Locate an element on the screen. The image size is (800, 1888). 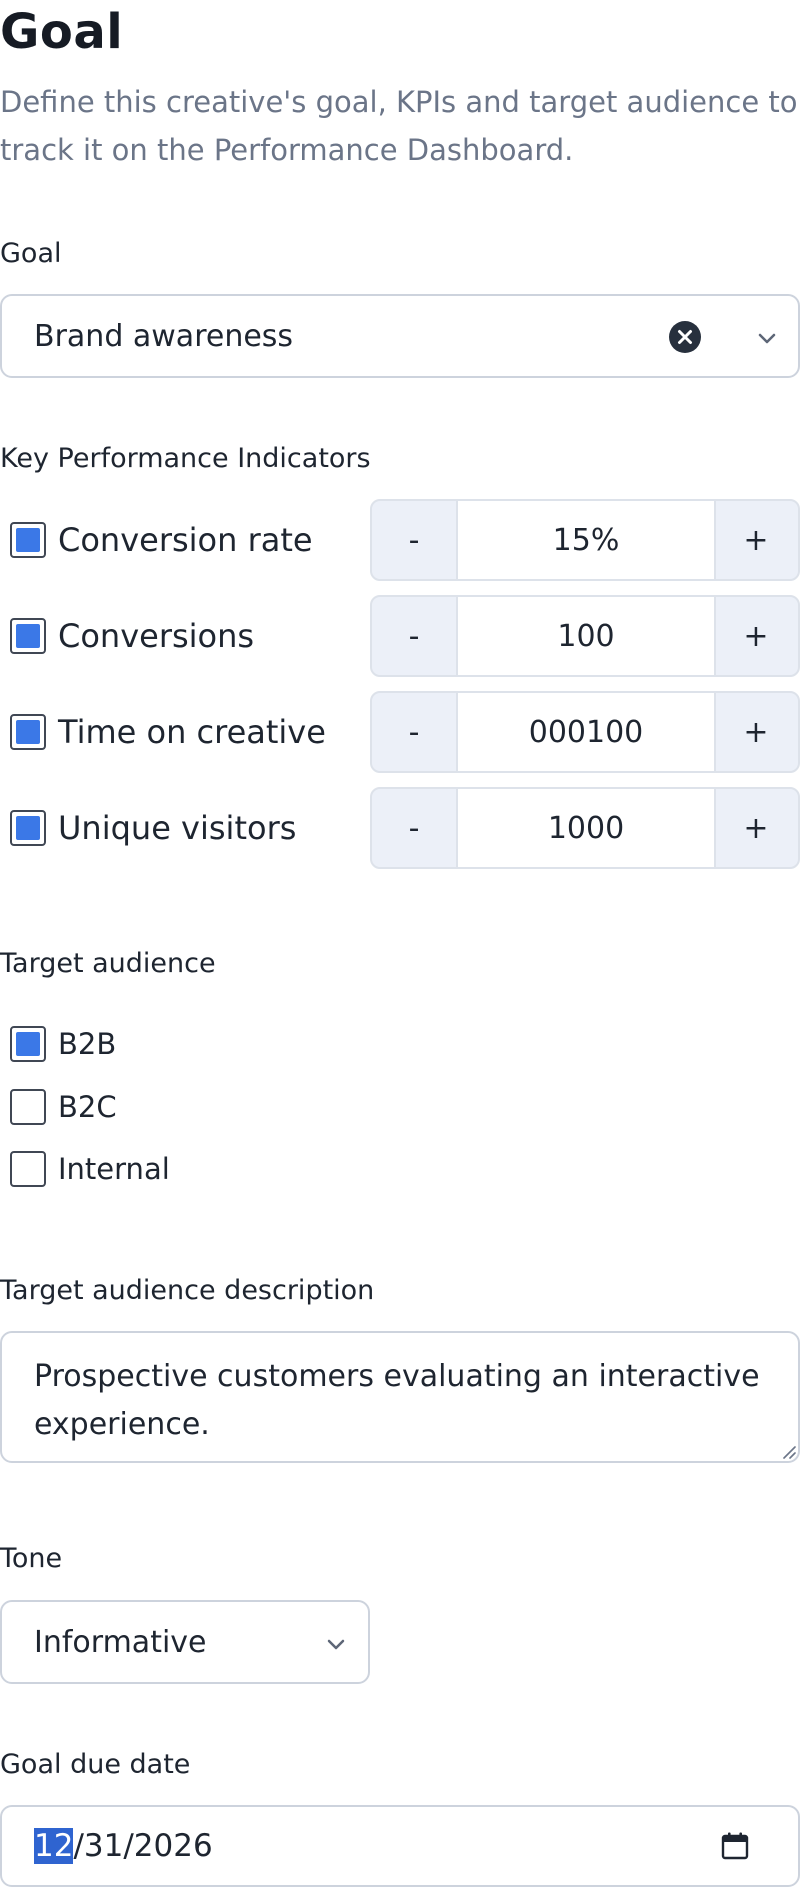
kpi-stepper: - 100 + is located at coordinates (585, 636).